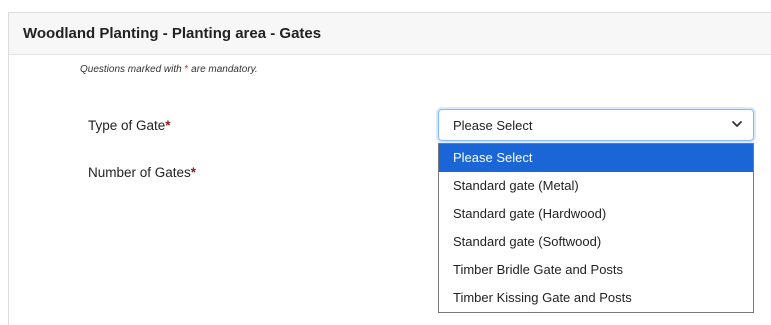 The height and width of the screenshot is (325, 771). I want to click on dropdown-option: Please Select, so click(596, 158).